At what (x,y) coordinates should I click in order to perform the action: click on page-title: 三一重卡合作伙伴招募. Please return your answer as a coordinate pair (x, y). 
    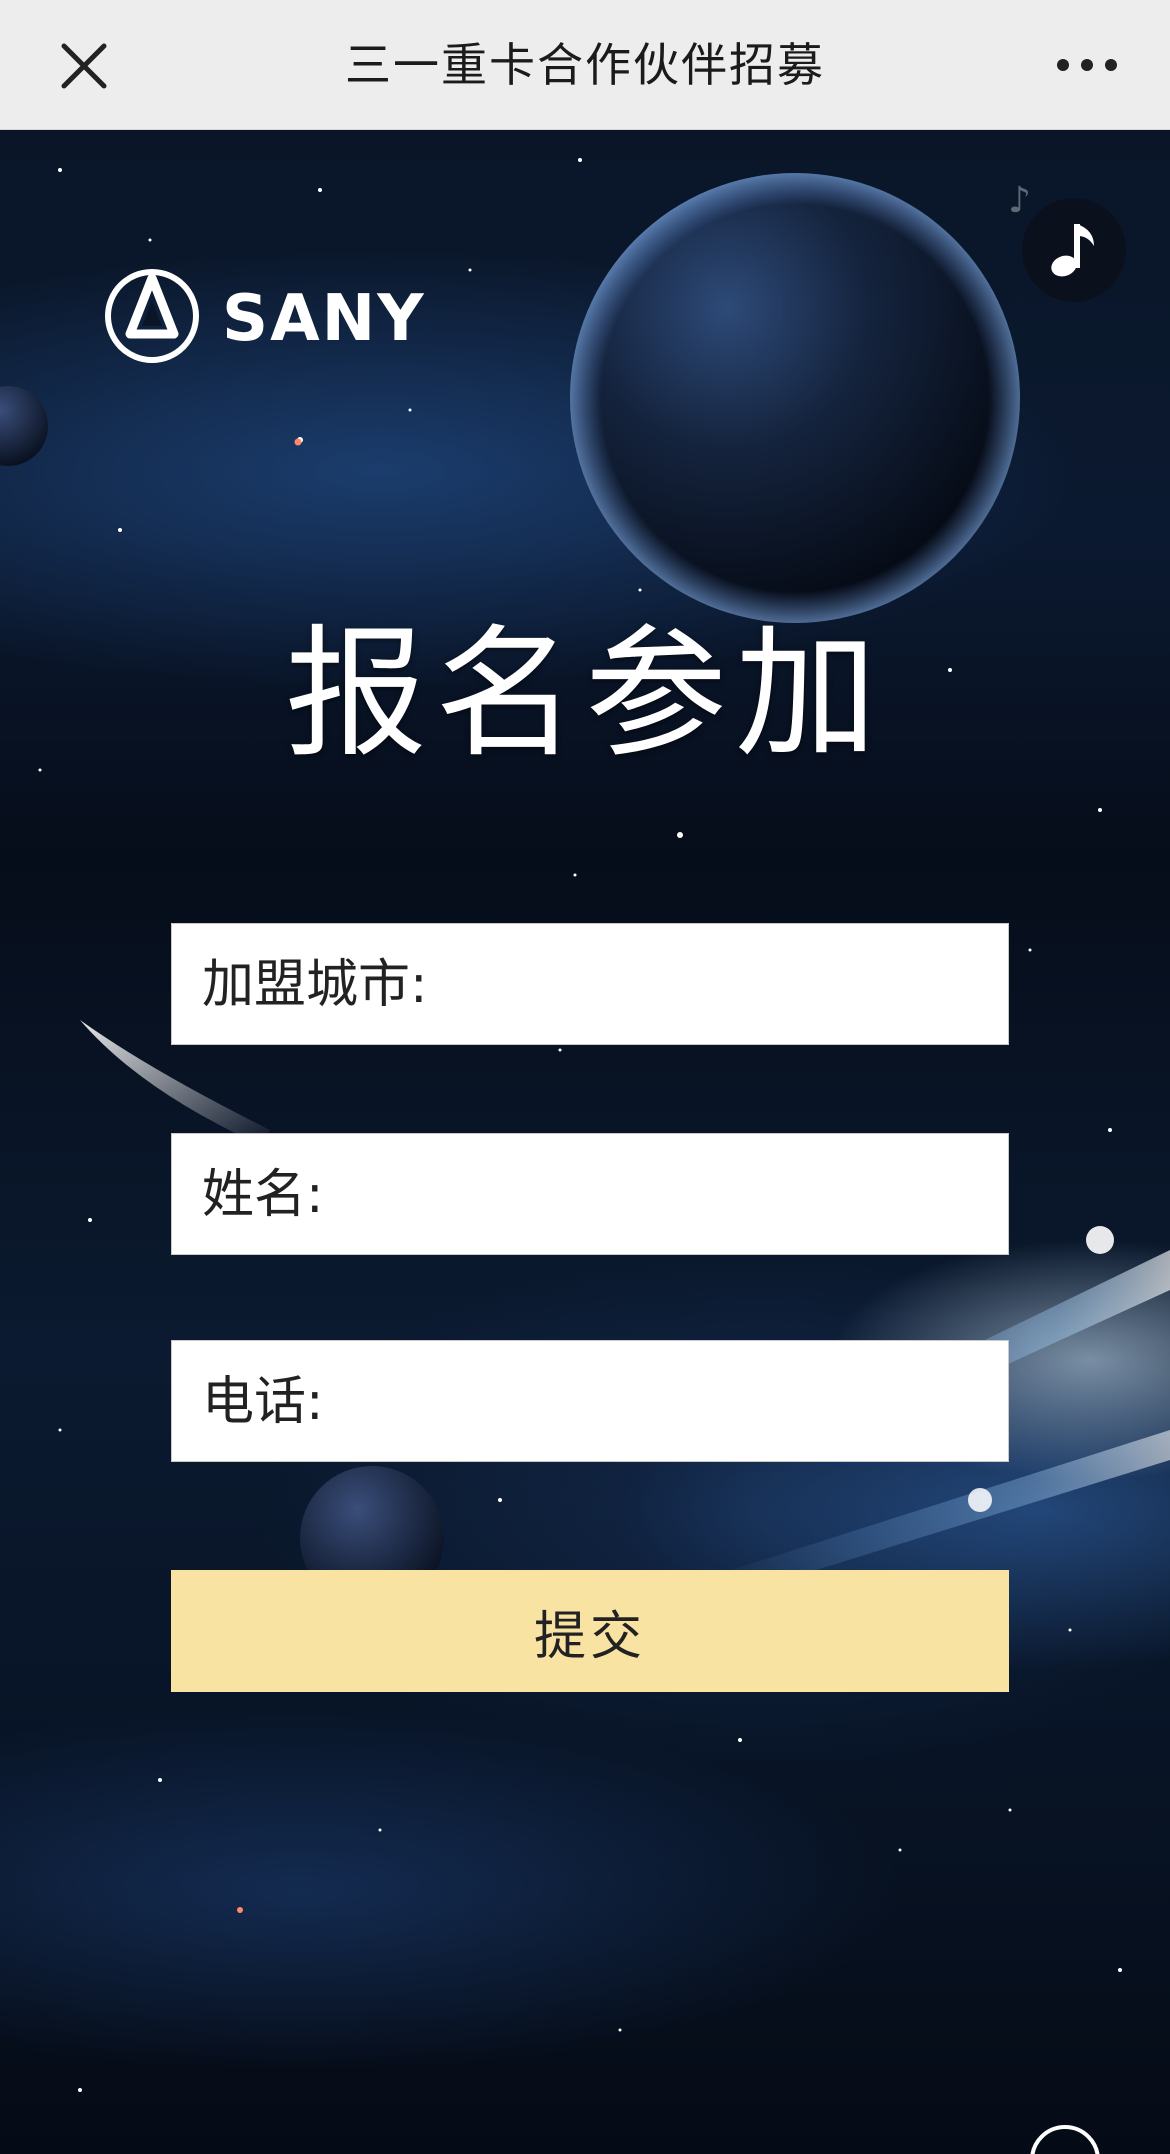
    Looking at the image, I should click on (585, 65).